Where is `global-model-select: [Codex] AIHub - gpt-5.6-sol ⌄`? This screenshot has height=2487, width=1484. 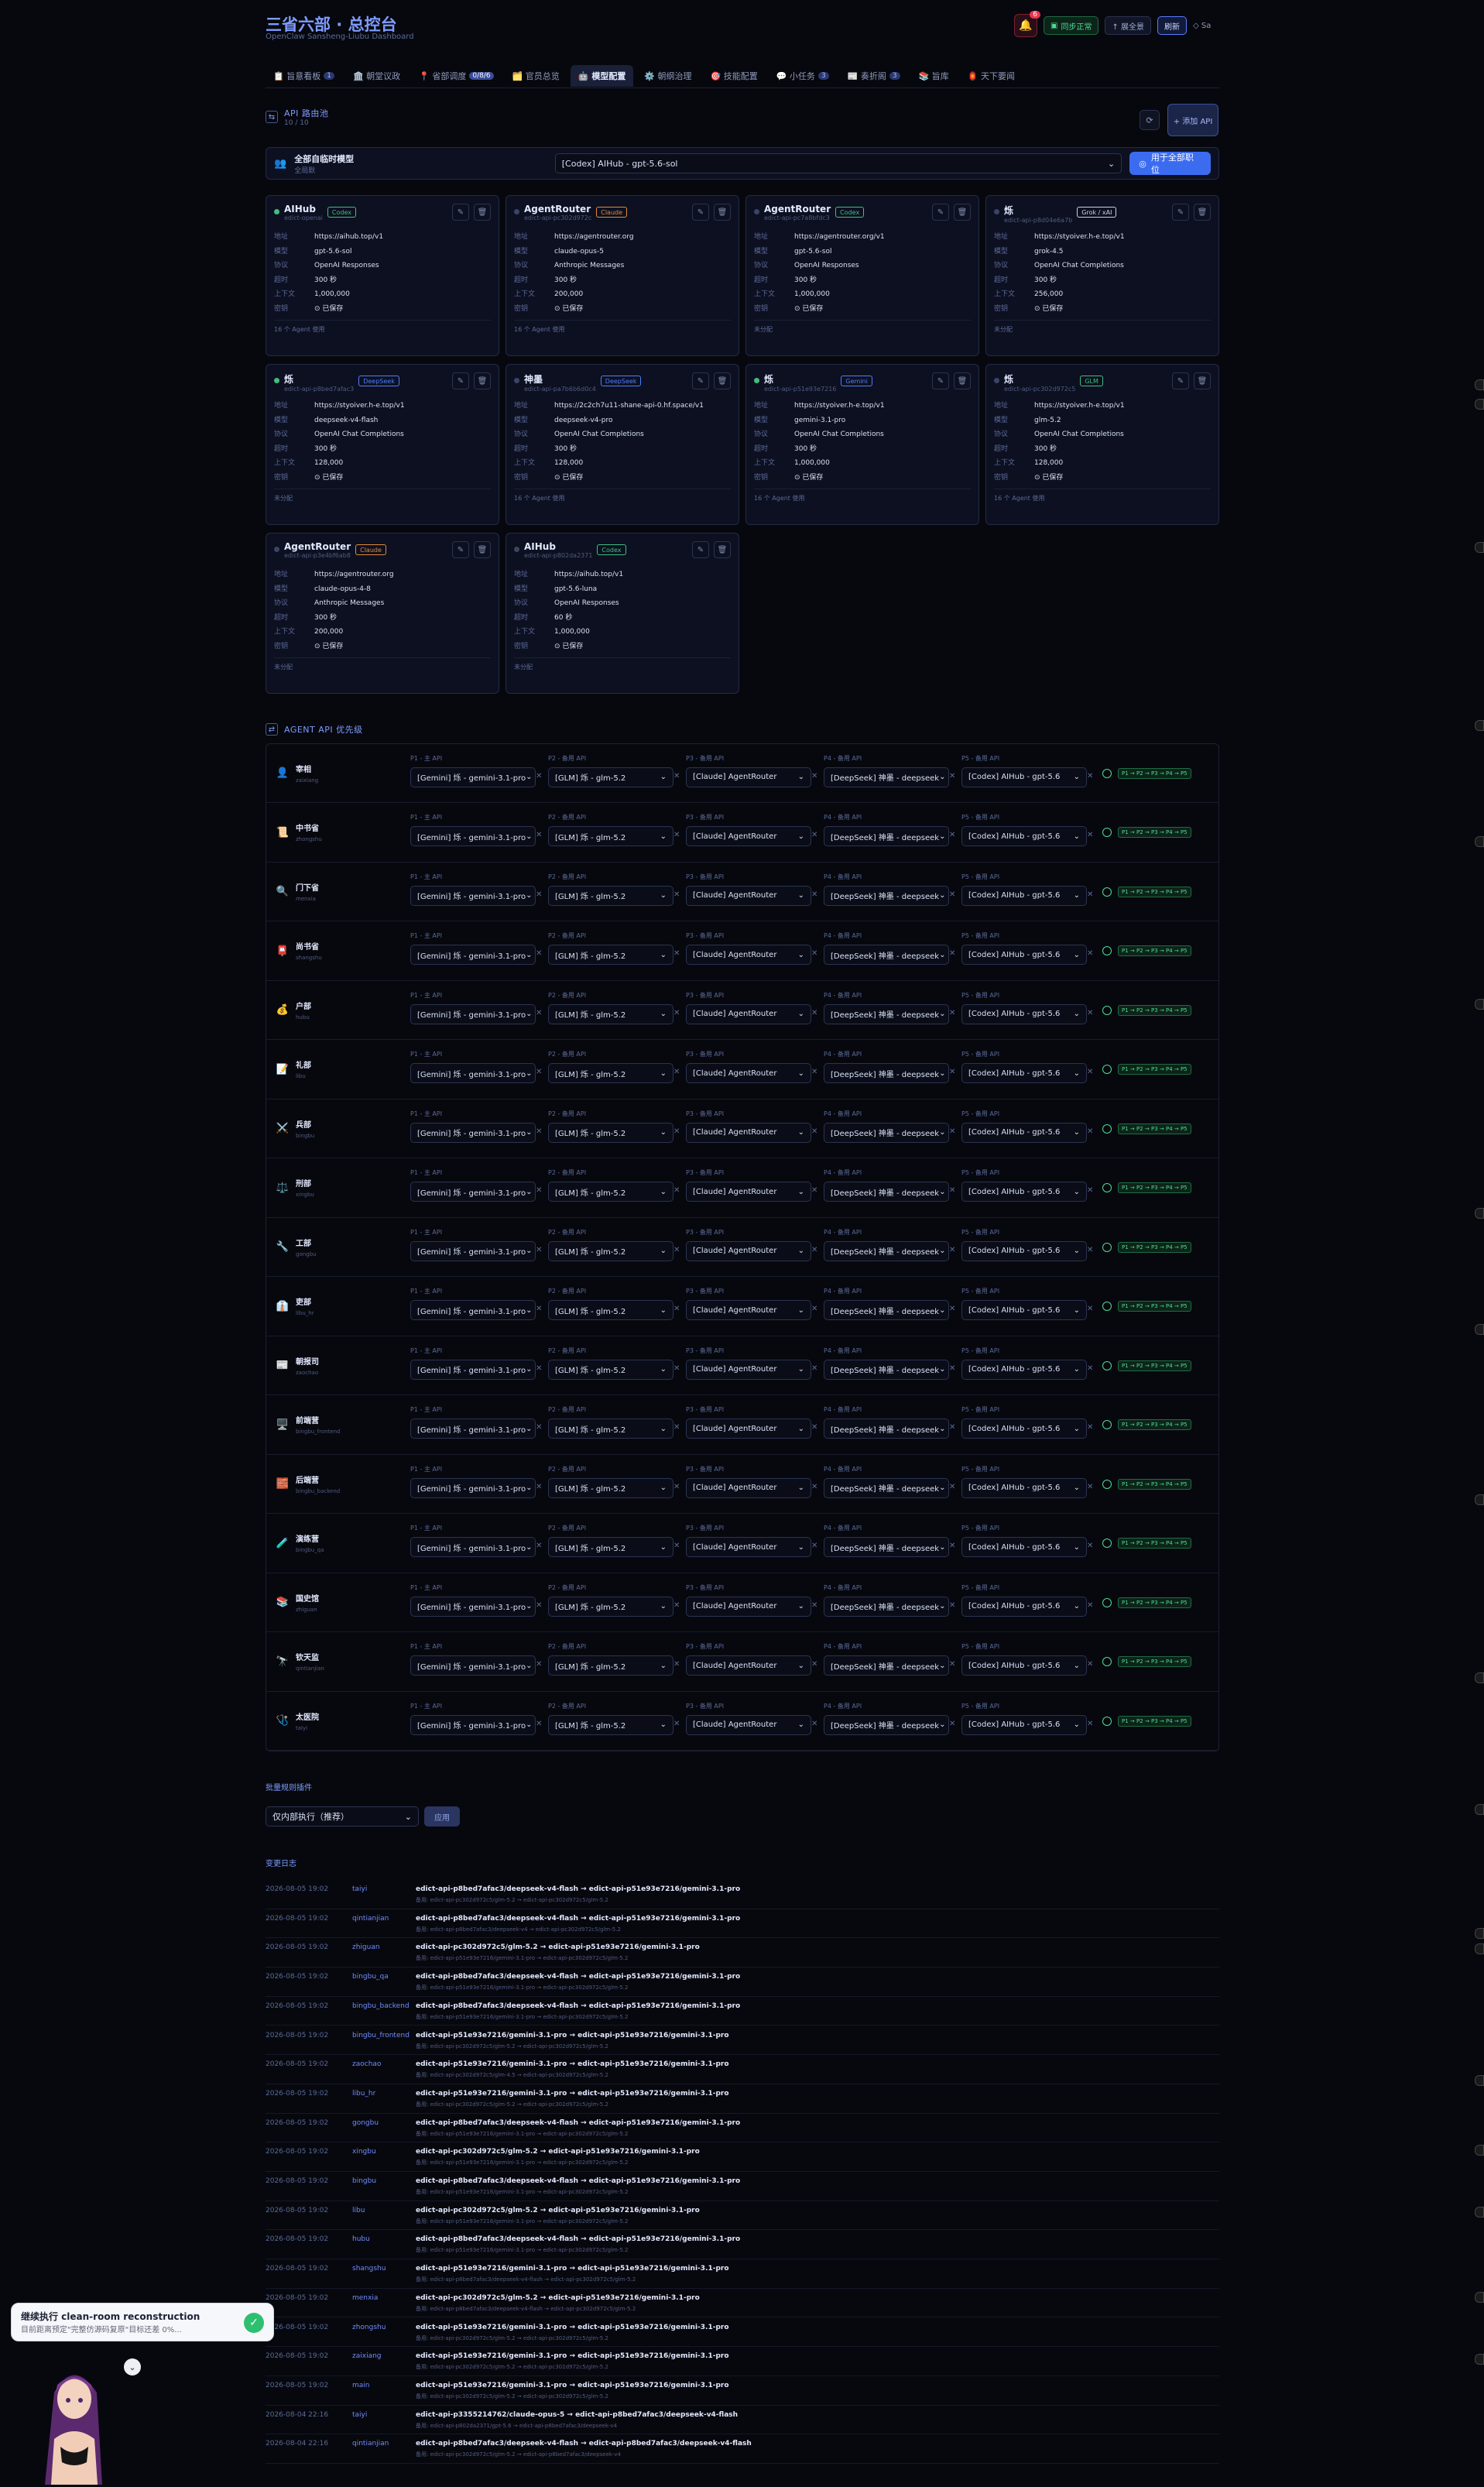 global-model-select: [Codex] AIHub - gpt-5.6-sol ⌄ is located at coordinates (838, 163).